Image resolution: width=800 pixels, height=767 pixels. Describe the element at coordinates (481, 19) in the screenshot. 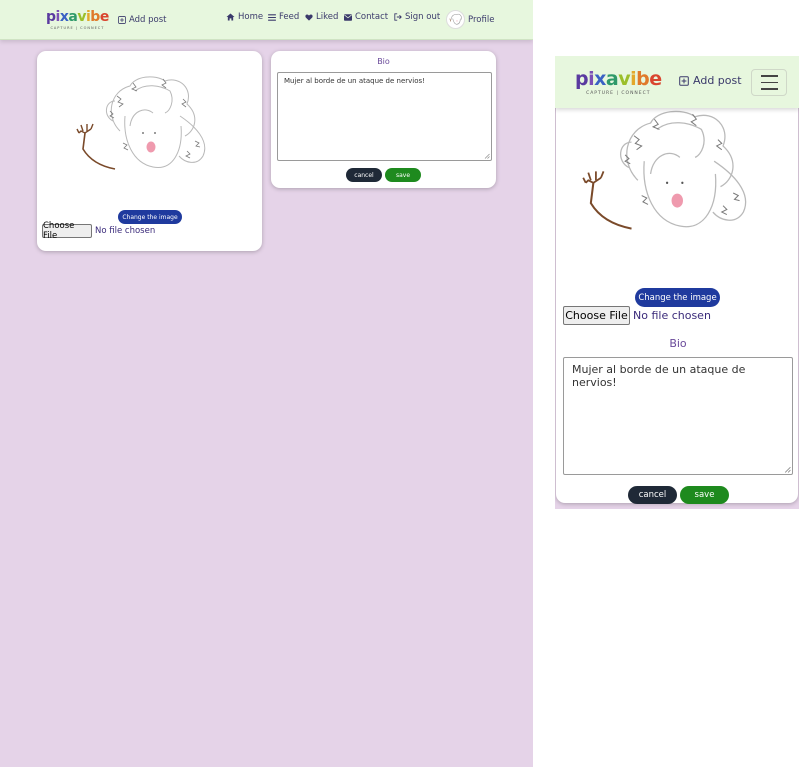

I see `nav-profile-label: Profile` at that location.